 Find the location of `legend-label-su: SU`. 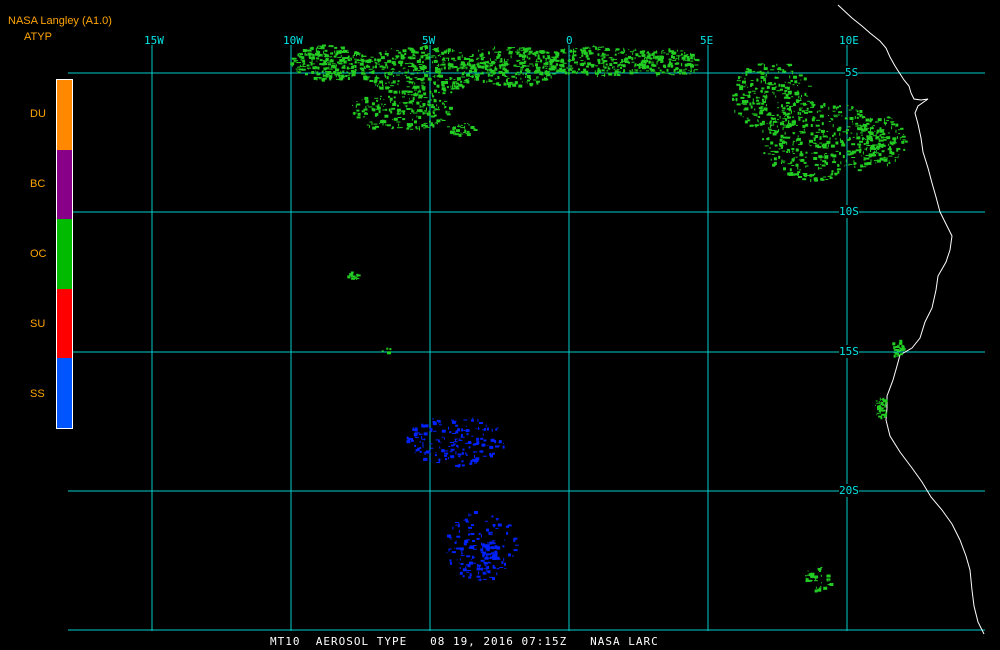

legend-label-su: SU is located at coordinates (38, 324).